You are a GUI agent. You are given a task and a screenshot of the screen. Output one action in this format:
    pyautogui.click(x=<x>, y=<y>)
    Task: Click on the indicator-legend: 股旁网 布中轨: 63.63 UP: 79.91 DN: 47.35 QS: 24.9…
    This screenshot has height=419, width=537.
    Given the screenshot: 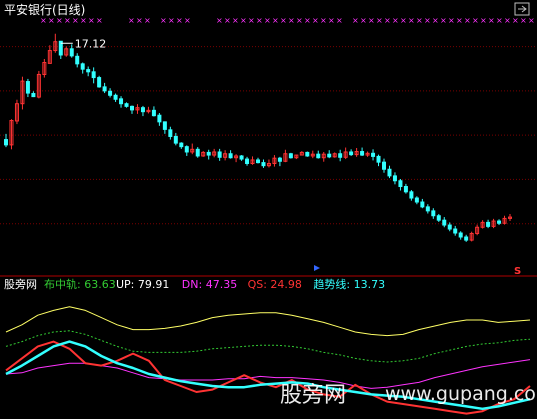 What is the action you would take?
    pyautogui.click(x=194, y=284)
    